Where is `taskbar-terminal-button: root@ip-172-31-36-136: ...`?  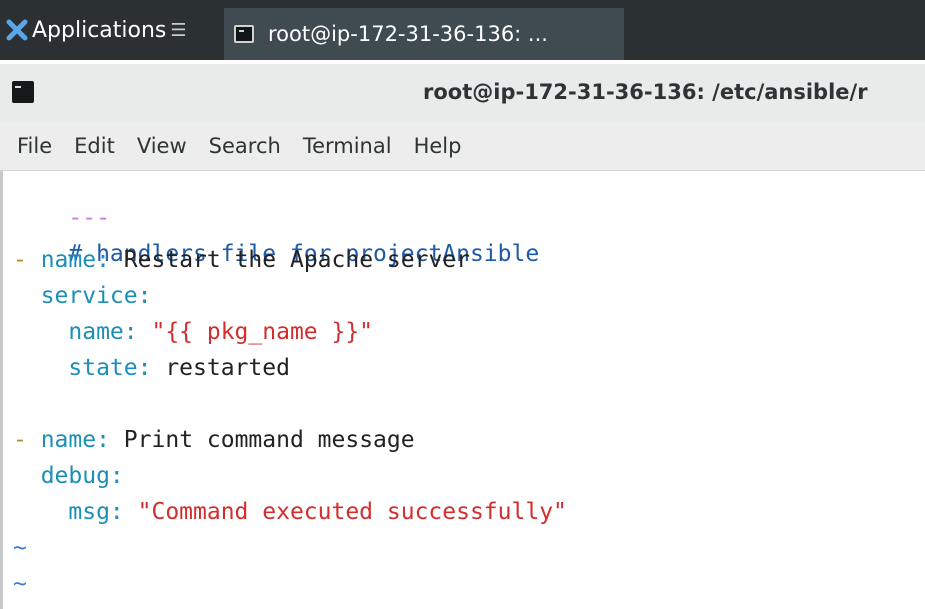 taskbar-terminal-button: root@ip-172-31-36-136: ... is located at coordinates (424, 34).